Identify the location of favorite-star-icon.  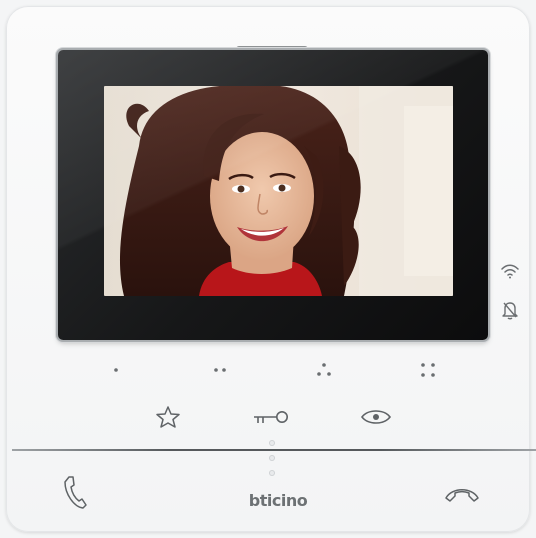
(168, 417).